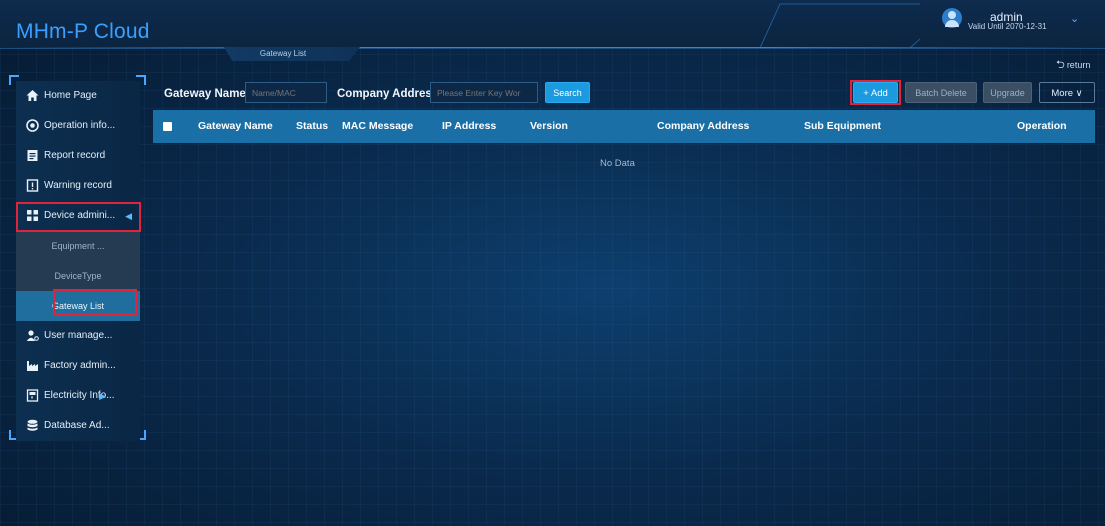  Describe the element at coordinates (32, 366) in the screenshot. I see `factory-icon` at that location.